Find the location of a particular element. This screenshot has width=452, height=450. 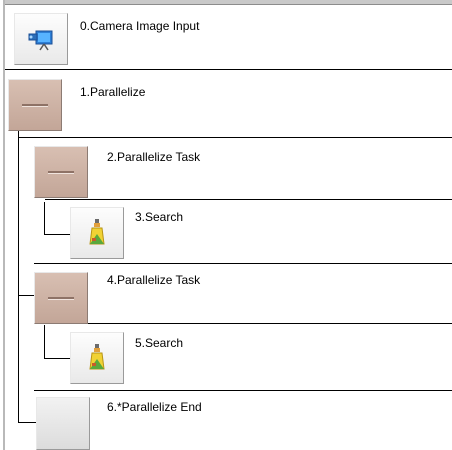

camera-image-input-unit is located at coordinates (41, 39).